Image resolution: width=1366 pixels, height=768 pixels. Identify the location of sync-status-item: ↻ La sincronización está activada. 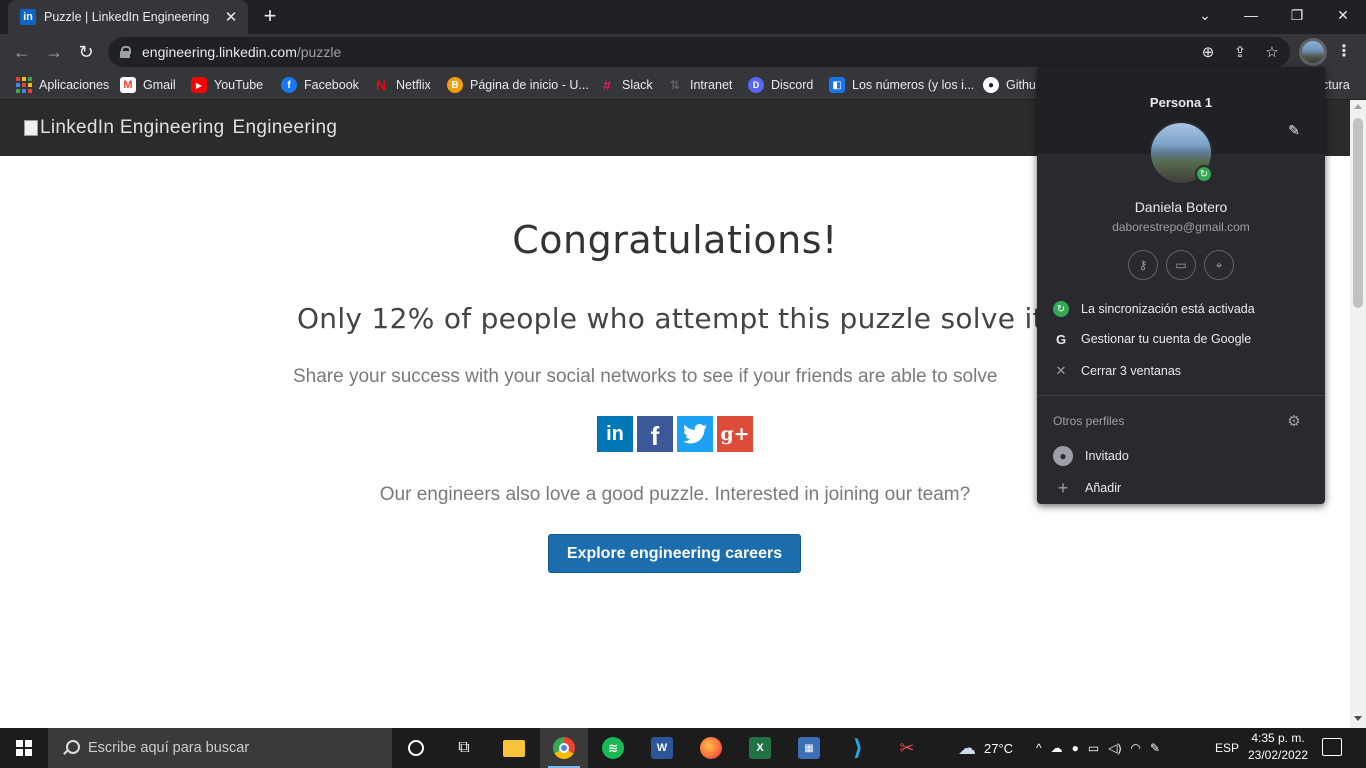
(1181, 309).